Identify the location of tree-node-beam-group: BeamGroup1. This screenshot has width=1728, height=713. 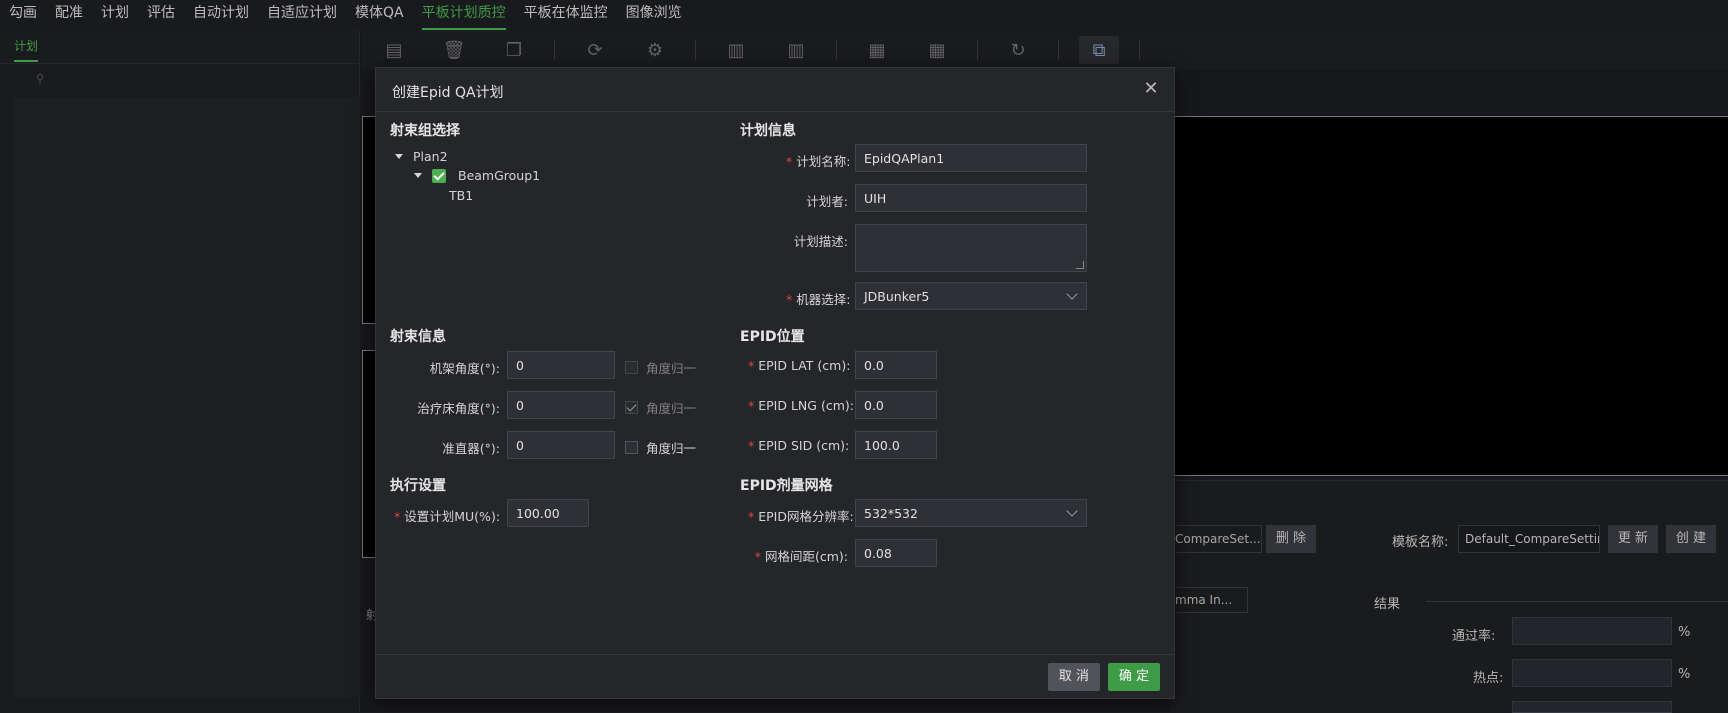
(477, 175).